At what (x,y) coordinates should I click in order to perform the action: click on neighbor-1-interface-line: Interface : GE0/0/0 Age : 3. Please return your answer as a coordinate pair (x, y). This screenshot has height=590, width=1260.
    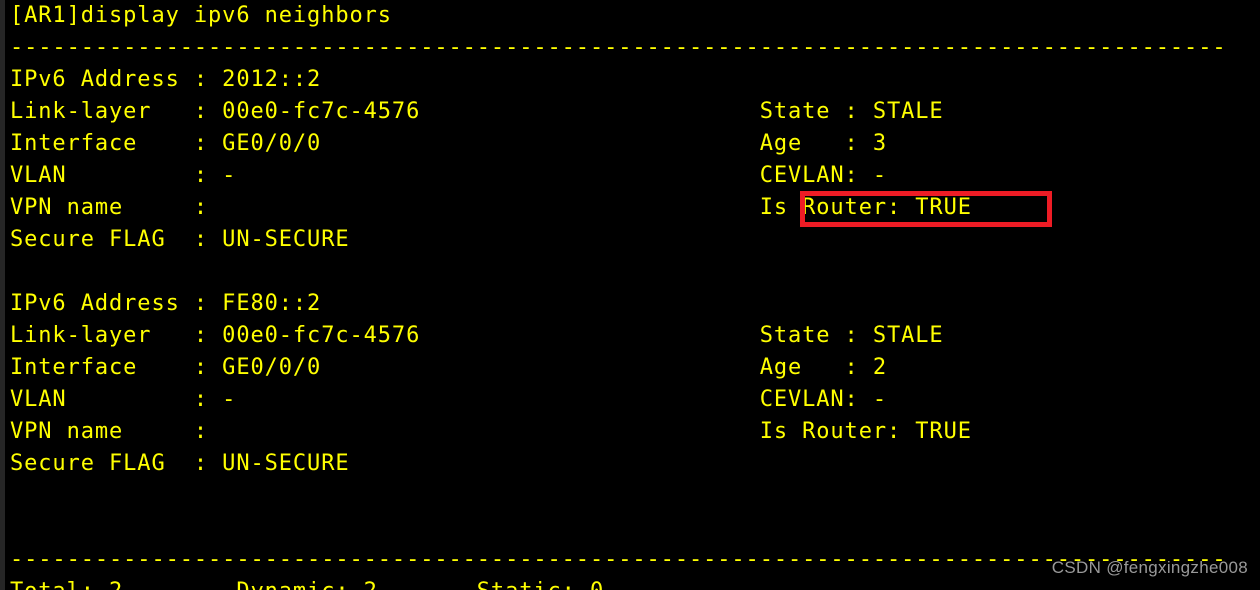
    Looking at the image, I should click on (448, 143).